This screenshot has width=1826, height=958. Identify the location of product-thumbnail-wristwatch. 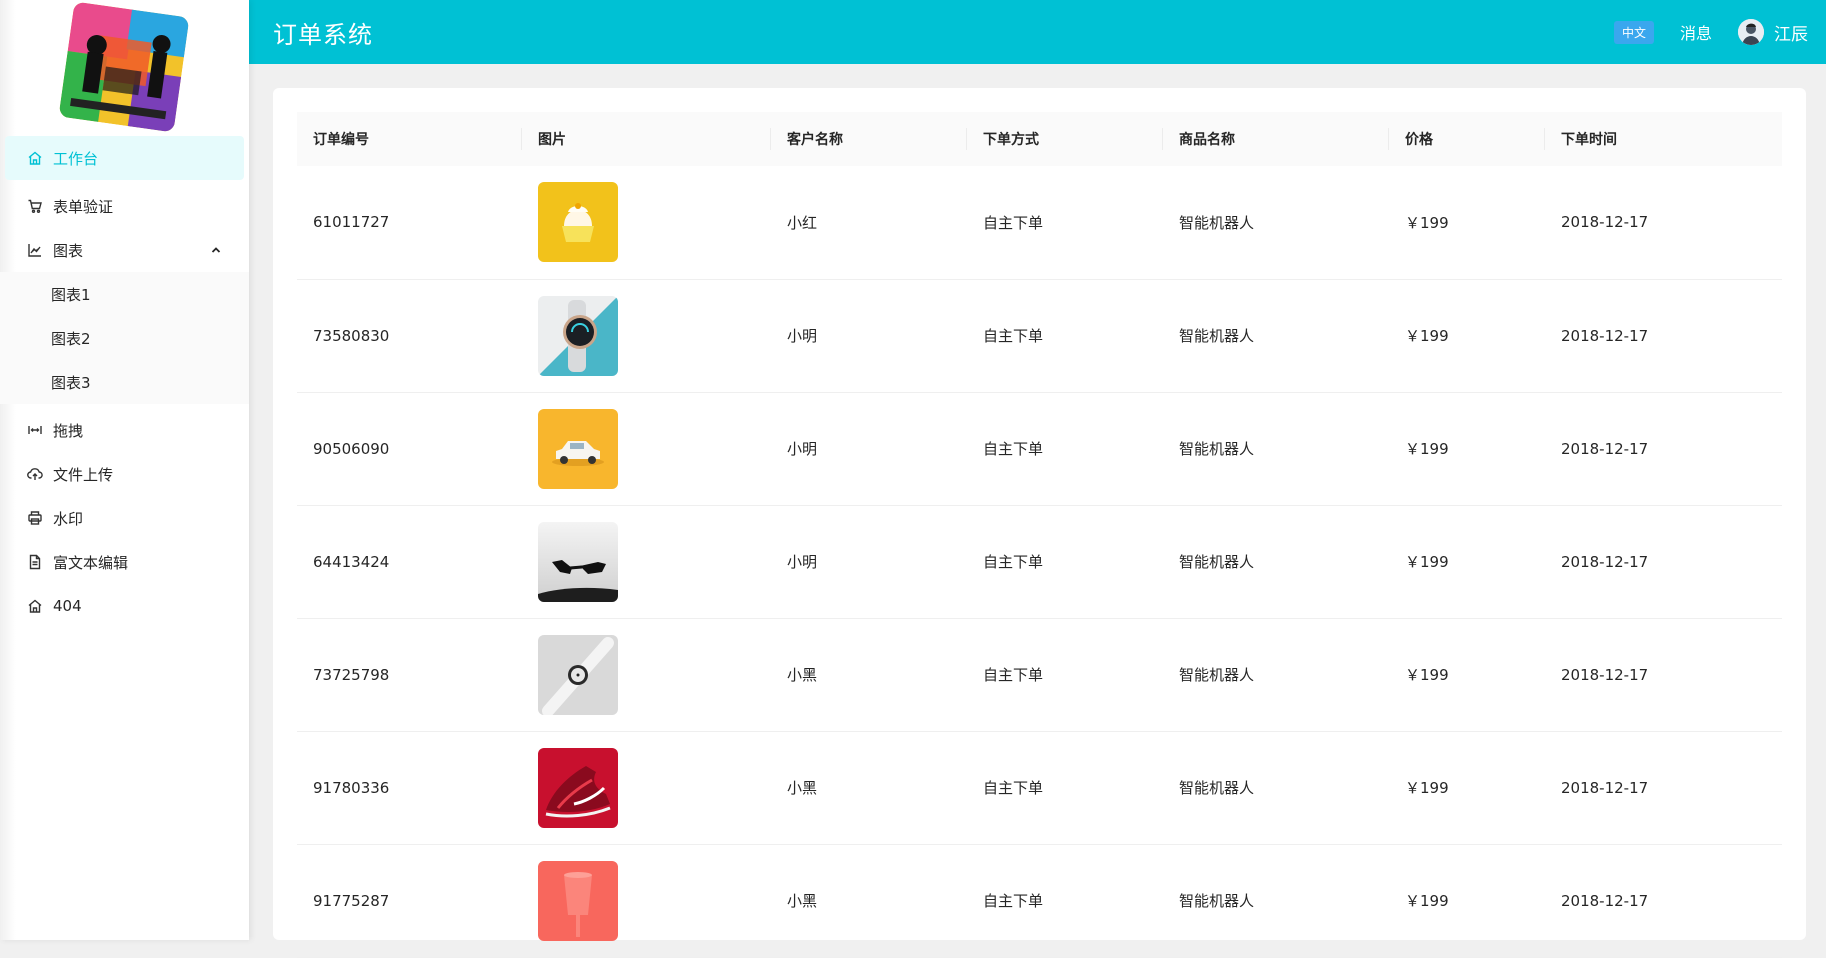
(578, 674).